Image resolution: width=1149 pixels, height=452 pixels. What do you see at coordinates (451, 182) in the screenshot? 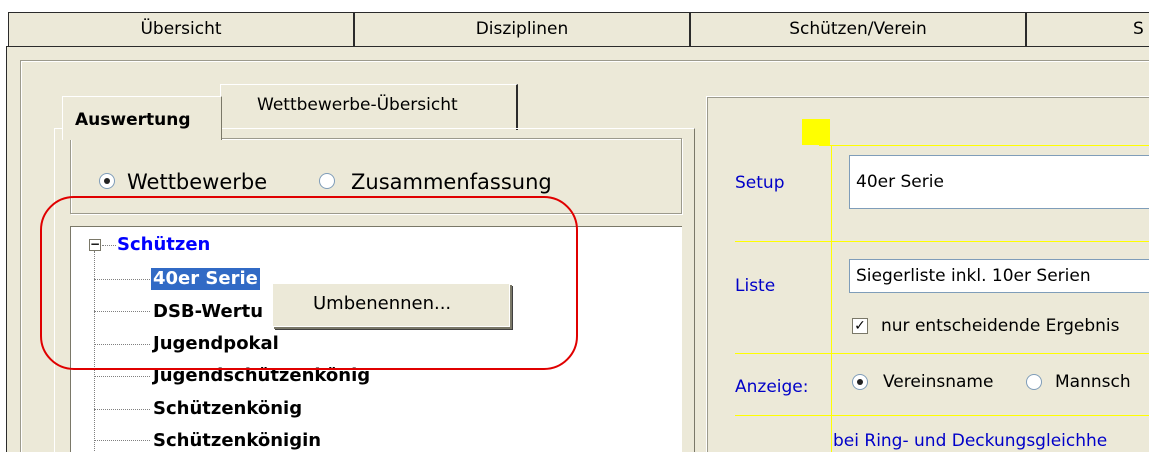
I see `radio-zusammenfassung-label: Zusammenfassung` at bounding box center [451, 182].